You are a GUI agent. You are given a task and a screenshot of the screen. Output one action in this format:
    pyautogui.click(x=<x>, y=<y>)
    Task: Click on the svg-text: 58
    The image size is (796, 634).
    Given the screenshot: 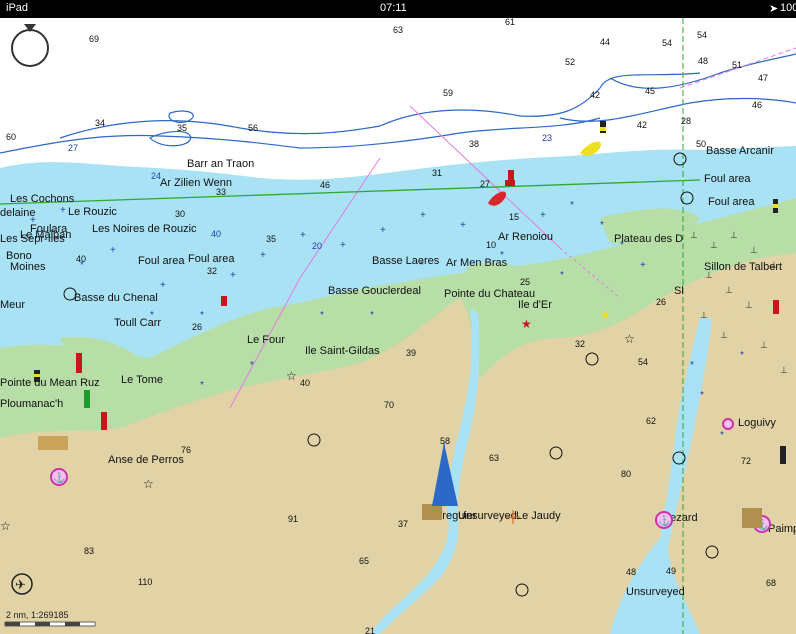 What is the action you would take?
    pyautogui.click(x=445, y=441)
    